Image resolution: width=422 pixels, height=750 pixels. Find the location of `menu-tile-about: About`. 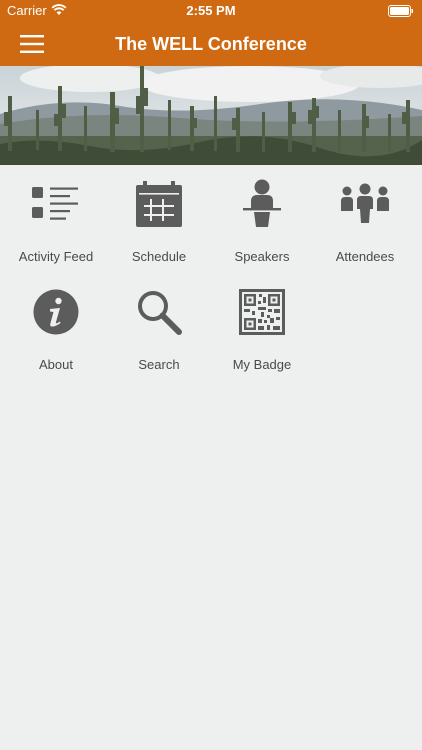

menu-tile-about: About is located at coordinates (56, 325).